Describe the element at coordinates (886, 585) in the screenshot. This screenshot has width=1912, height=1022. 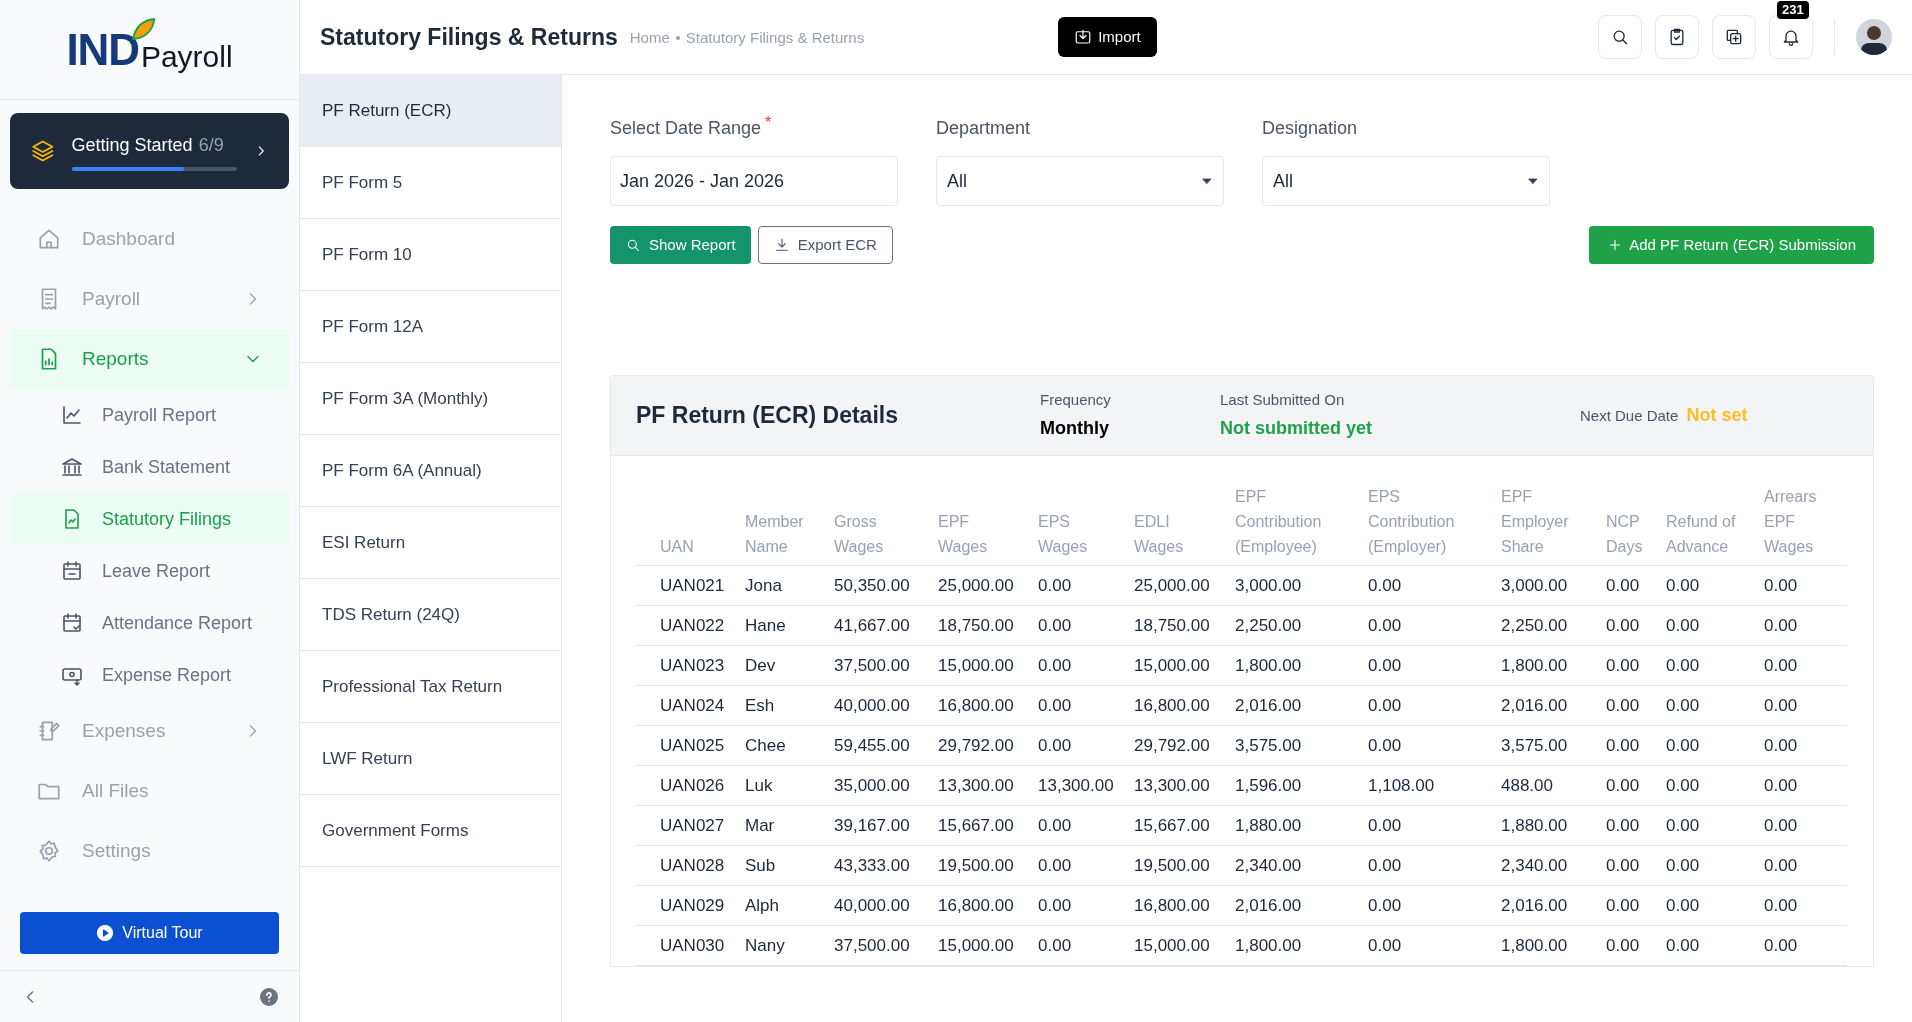
I see `table-cell: 50,350.00` at that location.